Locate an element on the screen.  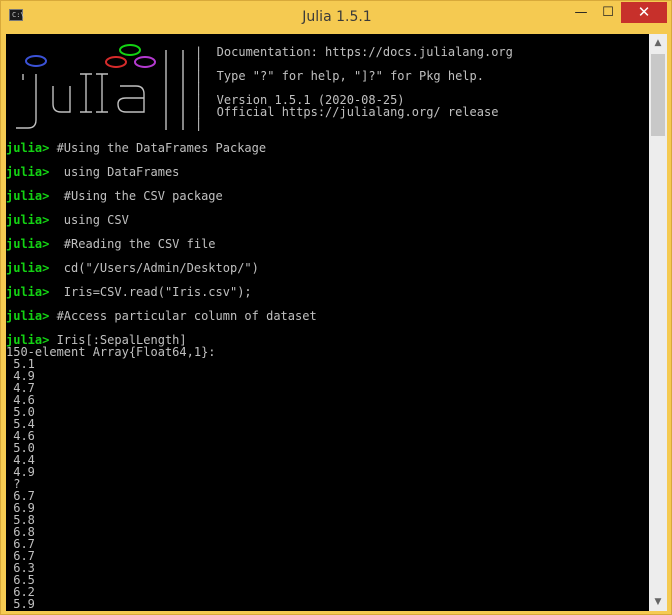
logo-dot-red is located at coordinates (116, 62).